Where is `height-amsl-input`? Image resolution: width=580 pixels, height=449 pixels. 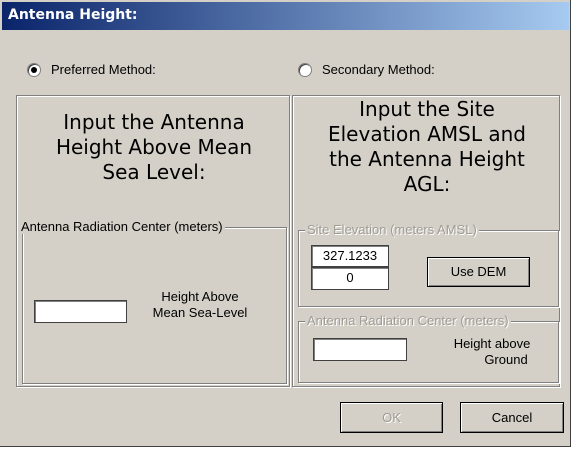 height-amsl-input is located at coordinates (80, 311).